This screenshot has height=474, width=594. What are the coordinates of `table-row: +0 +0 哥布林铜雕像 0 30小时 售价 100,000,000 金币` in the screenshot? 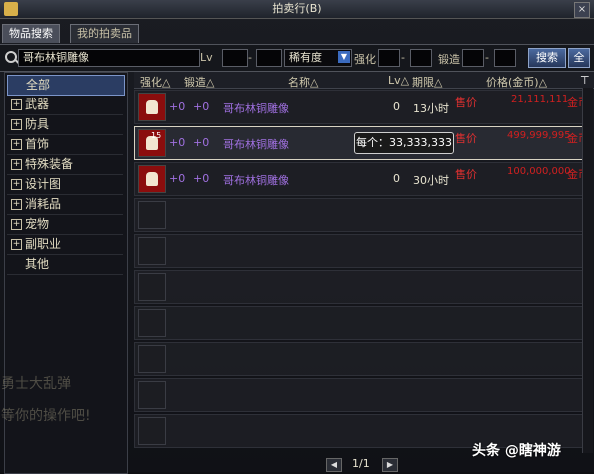 It's located at (363, 179).